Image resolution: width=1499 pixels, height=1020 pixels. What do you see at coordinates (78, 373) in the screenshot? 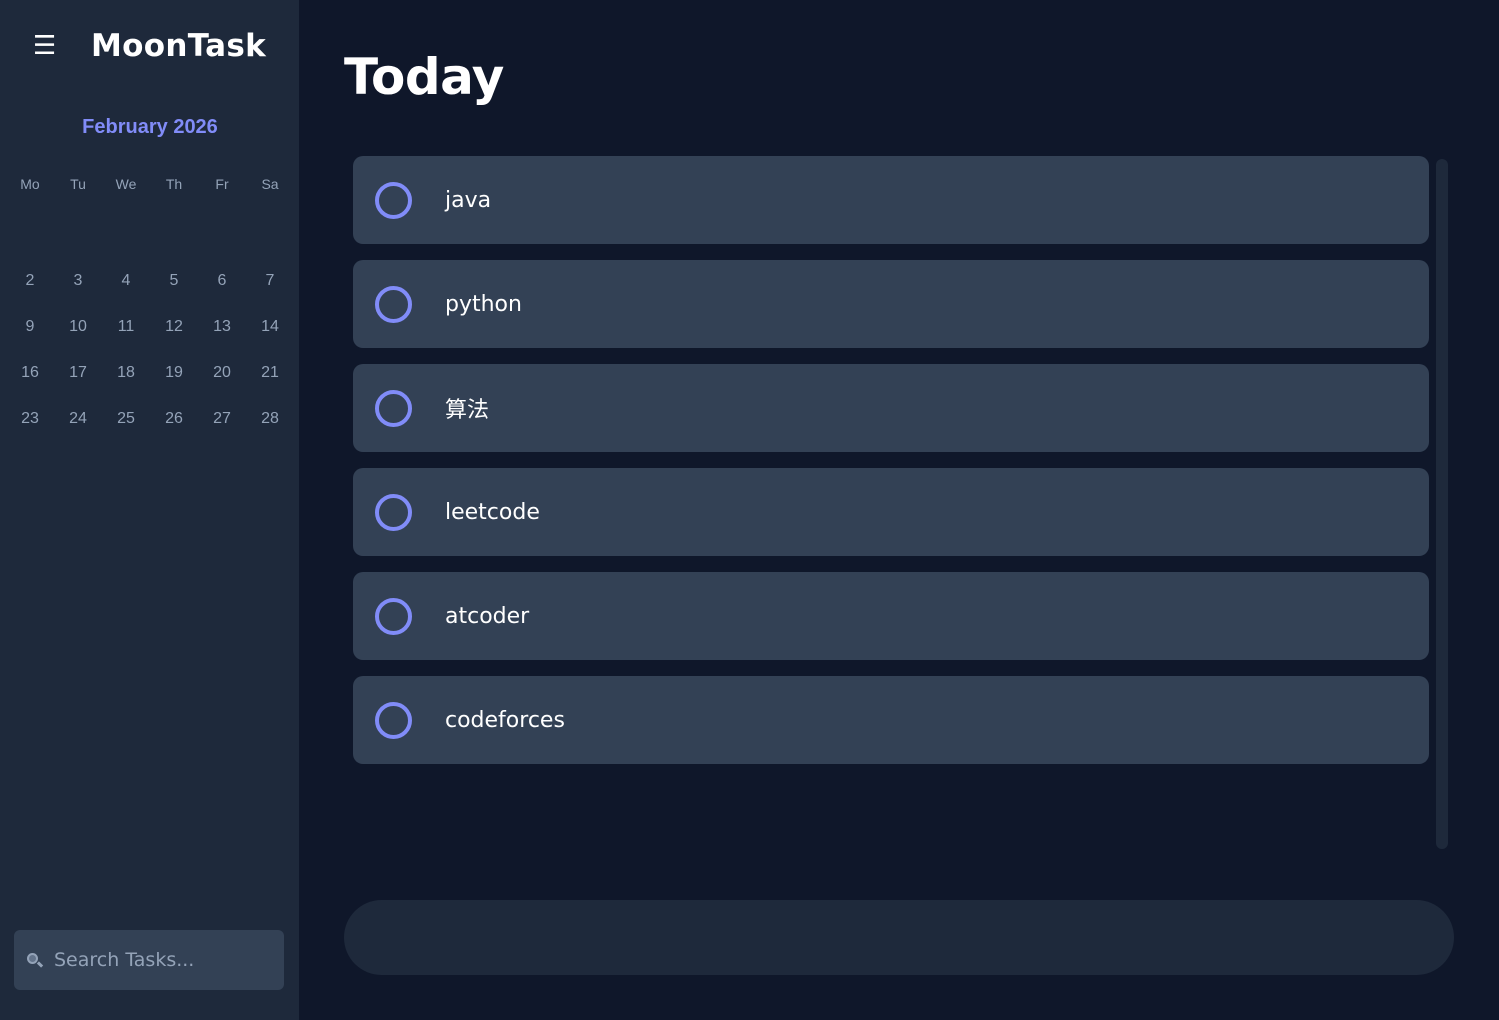
I see `calendar-day: 17` at bounding box center [78, 373].